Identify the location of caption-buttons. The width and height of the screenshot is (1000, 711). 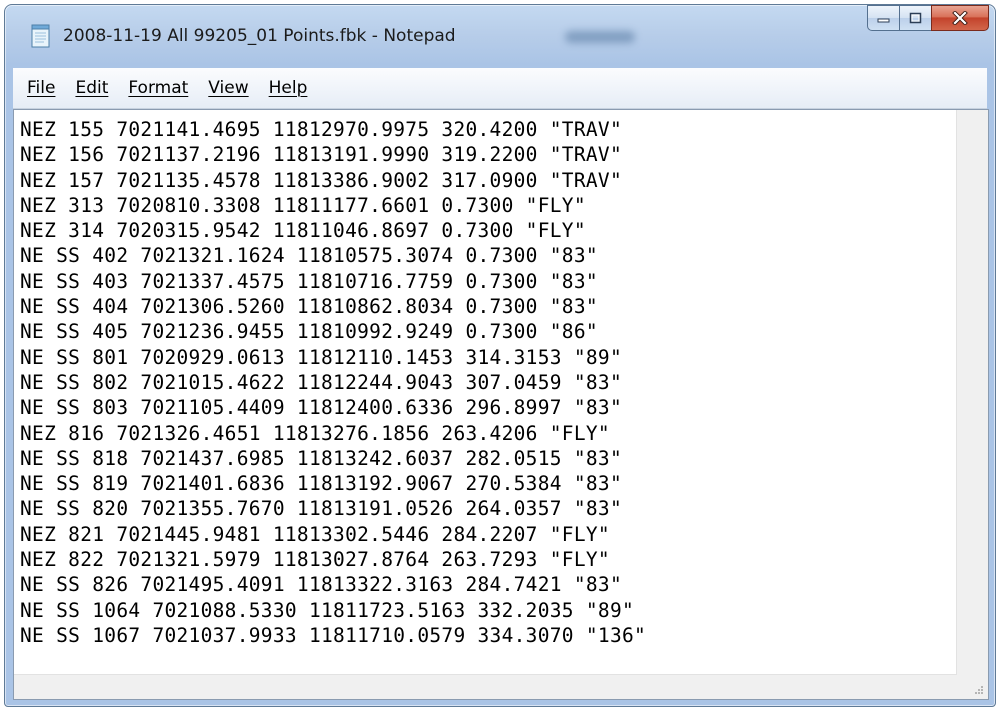
(928, 20).